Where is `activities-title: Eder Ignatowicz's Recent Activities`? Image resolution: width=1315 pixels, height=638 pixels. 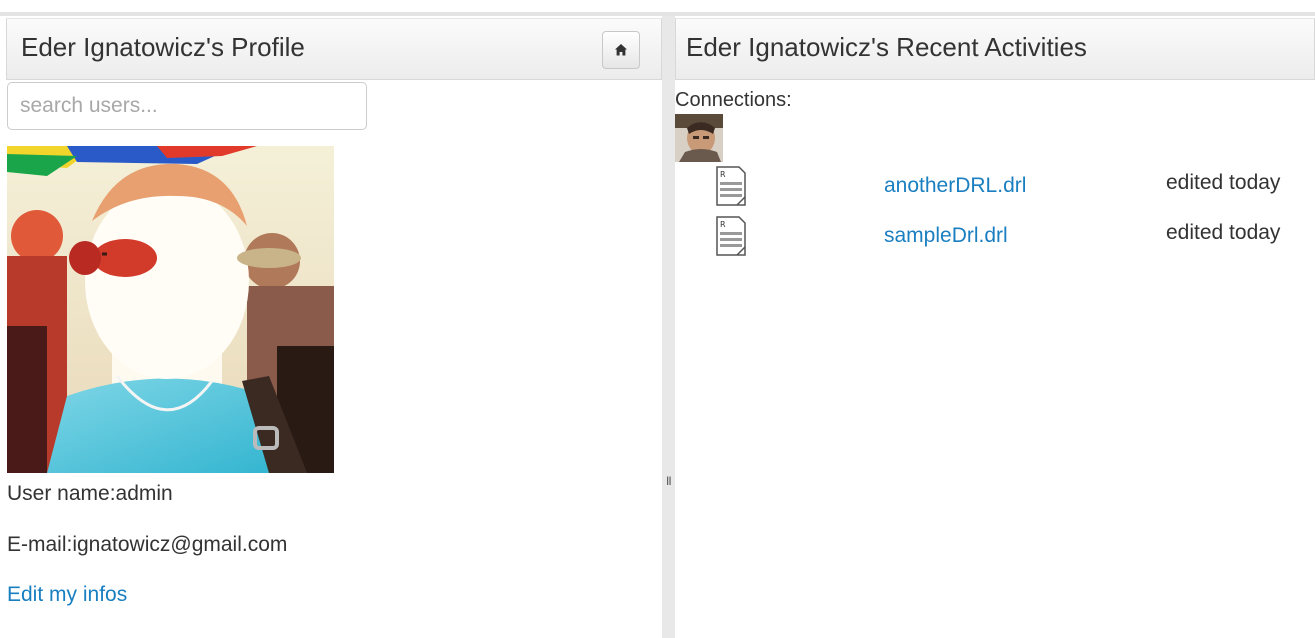 activities-title: Eder Ignatowicz's Recent Activities is located at coordinates (886, 47).